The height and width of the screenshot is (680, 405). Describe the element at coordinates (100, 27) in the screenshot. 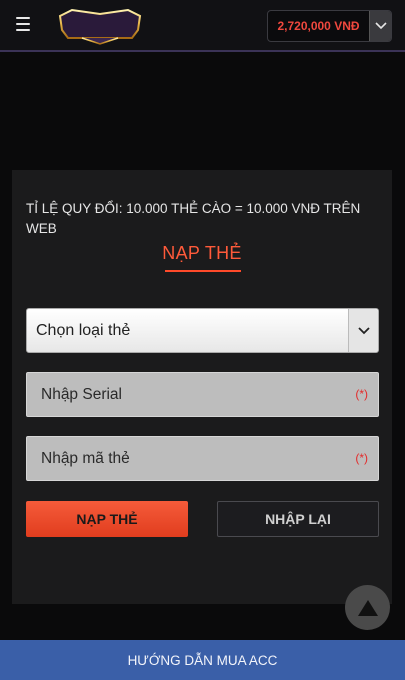

I see `logo` at that location.